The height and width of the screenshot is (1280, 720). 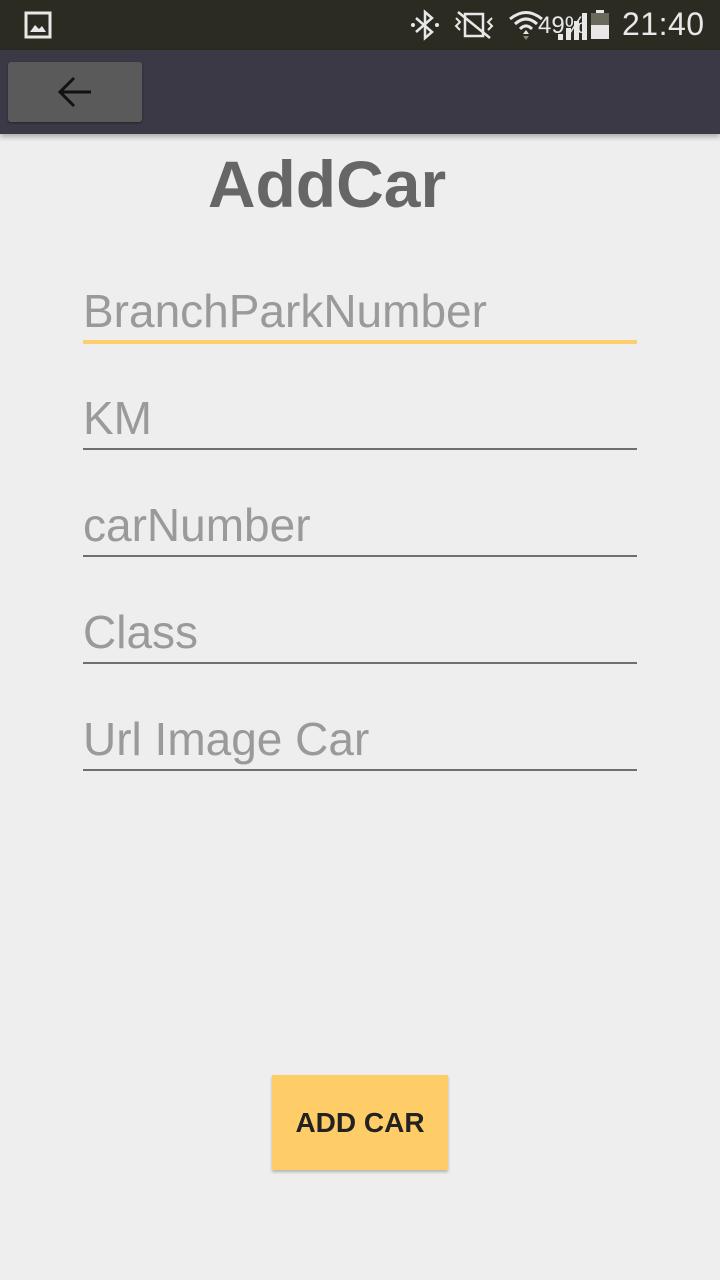 What do you see at coordinates (425, 25) in the screenshot?
I see `bluetooth-icon` at bounding box center [425, 25].